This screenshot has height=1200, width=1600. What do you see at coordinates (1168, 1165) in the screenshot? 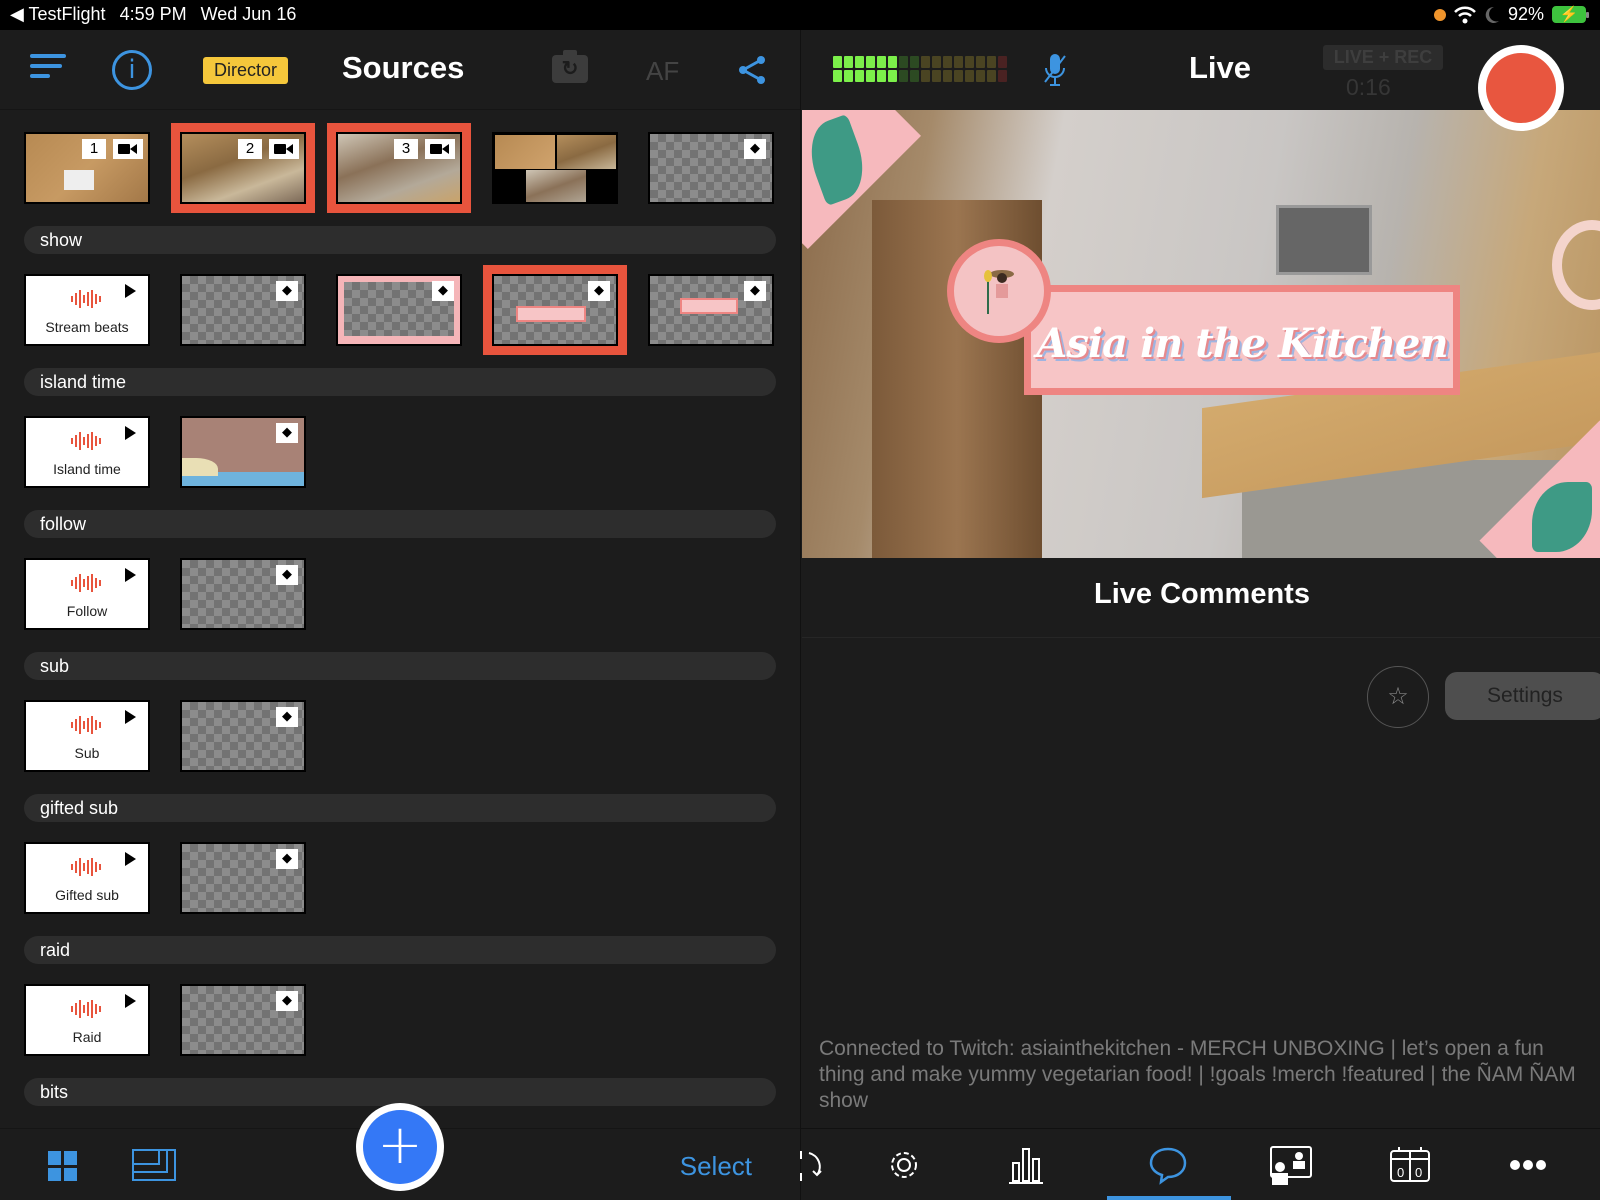
I see `comment-icon` at bounding box center [1168, 1165].